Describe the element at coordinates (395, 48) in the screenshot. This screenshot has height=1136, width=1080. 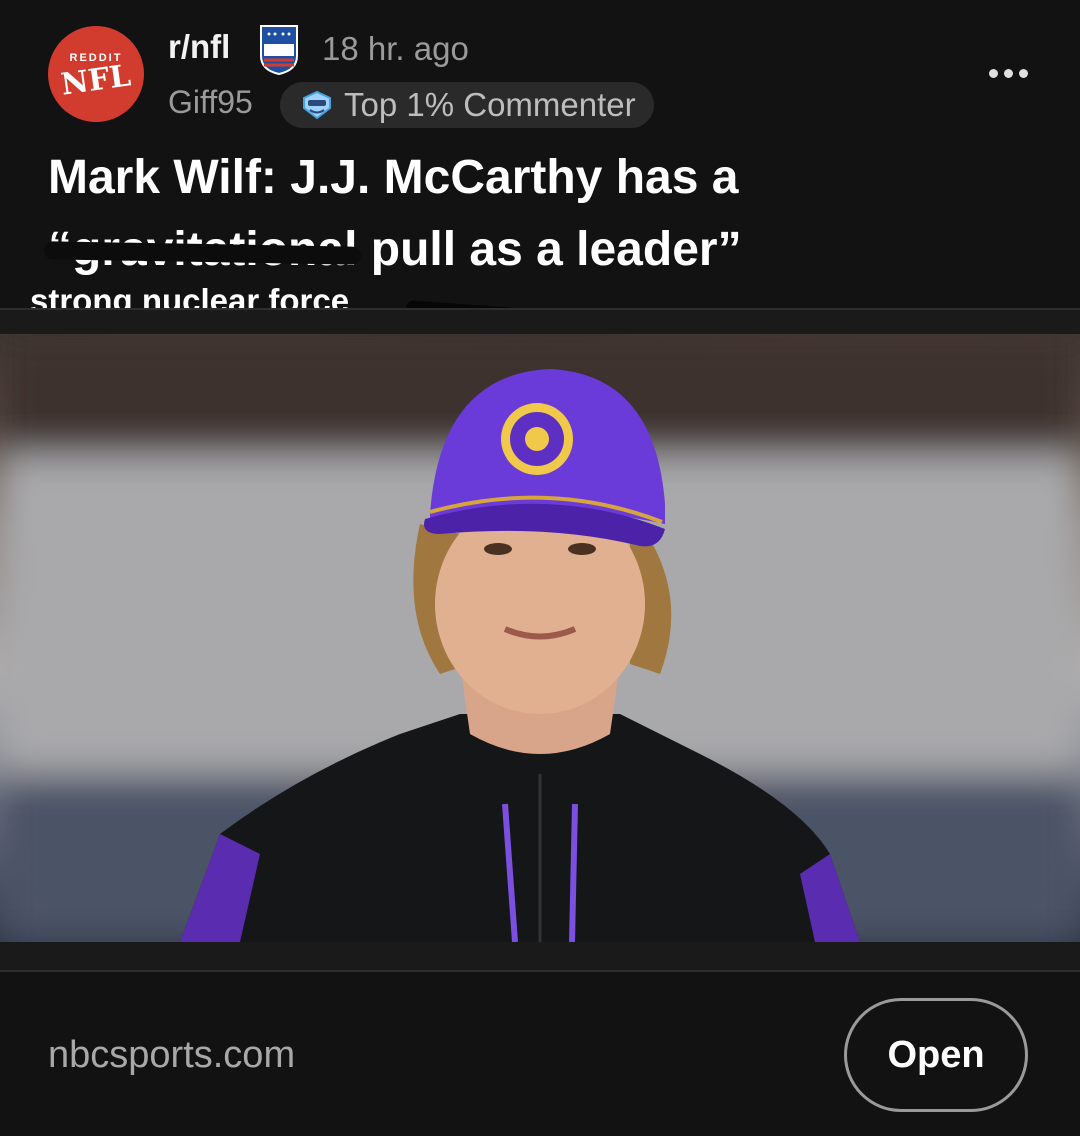
I see `post-time: 18 hr. ago` at that location.